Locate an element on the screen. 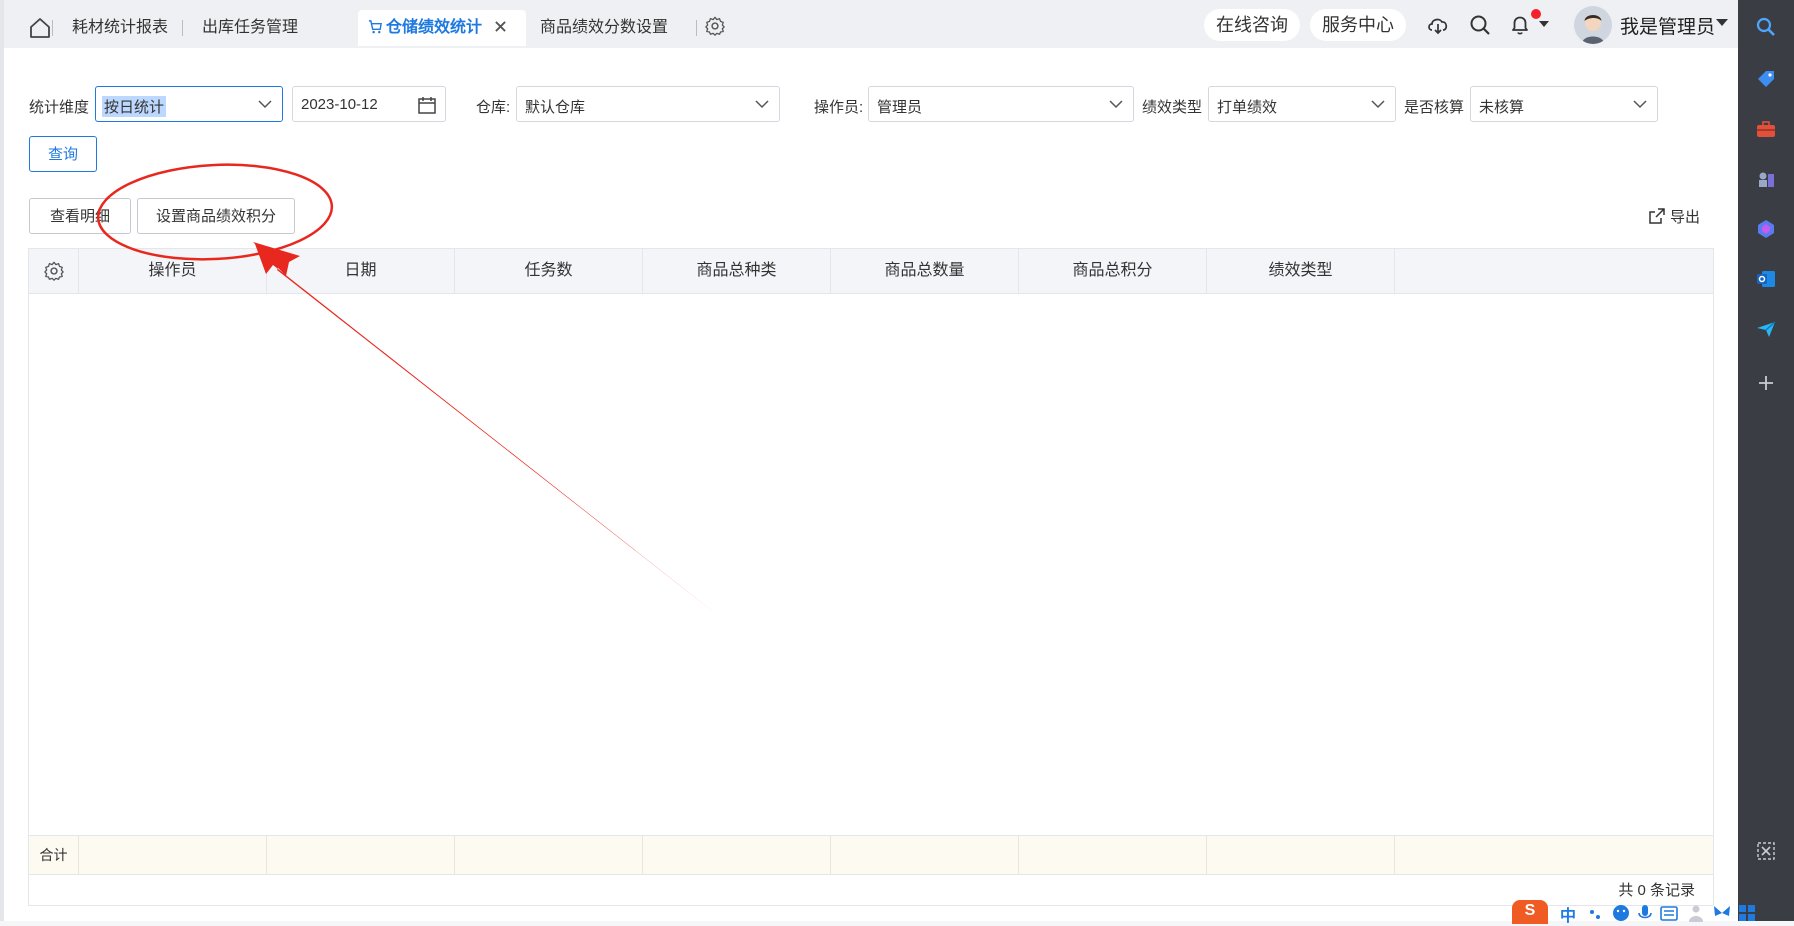 The height and width of the screenshot is (926, 1794). tab-warehouse-performance: 仓储绩效统计 is located at coordinates (442, 28).